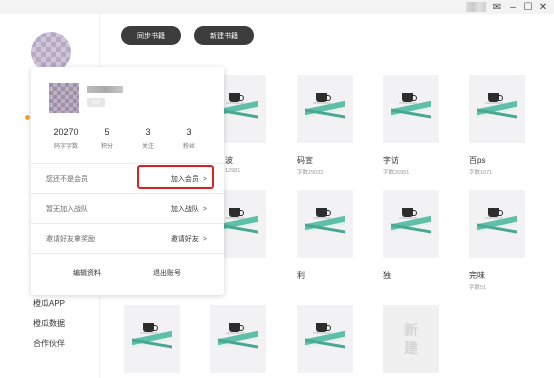  Describe the element at coordinates (310, 173) in the screenshot. I see `book-word-count: 字数29032` at that location.